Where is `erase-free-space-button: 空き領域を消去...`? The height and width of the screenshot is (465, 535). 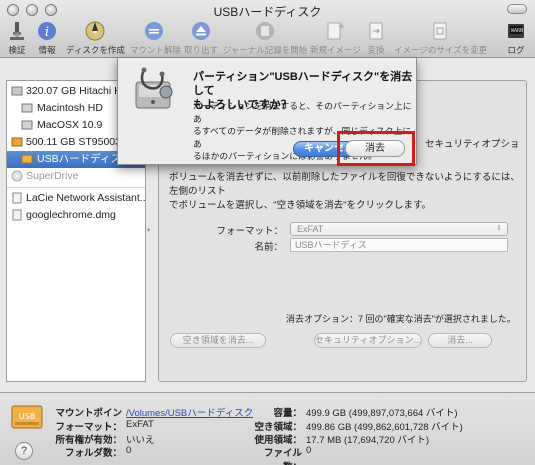
erase-free-space-button: 空き領域を消去... is located at coordinates (218, 340).